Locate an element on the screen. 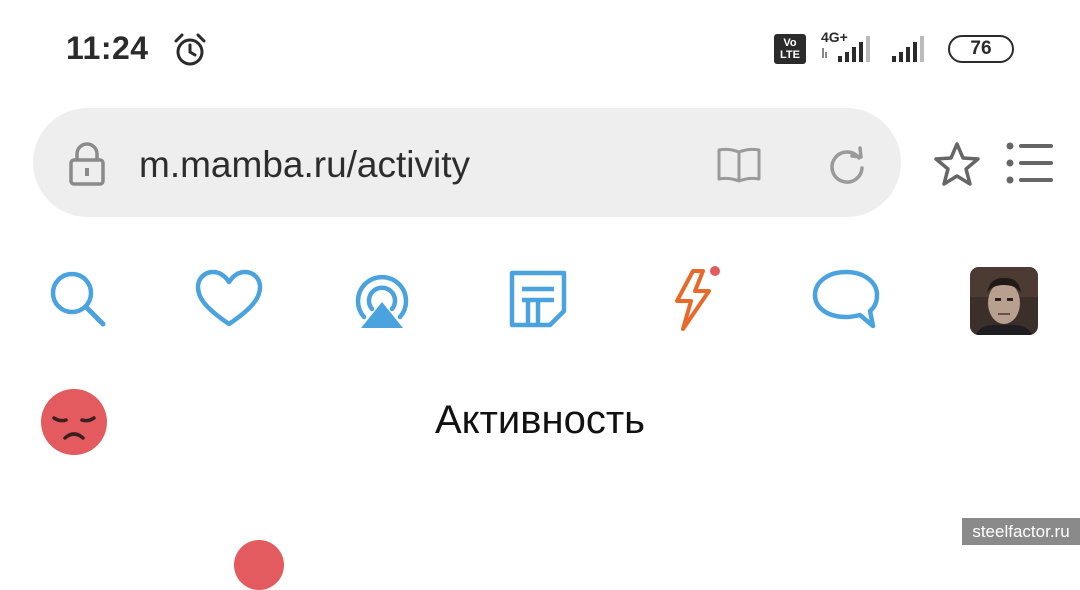 The height and width of the screenshot is (590, 1080). nav-likes is located at coordinates (229, 301).